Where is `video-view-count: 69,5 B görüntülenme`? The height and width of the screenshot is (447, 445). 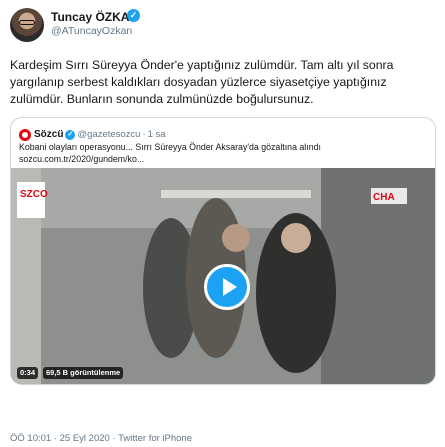
video-view-count: 69,5 B görüntülenme is located at coordinates (83, 373).